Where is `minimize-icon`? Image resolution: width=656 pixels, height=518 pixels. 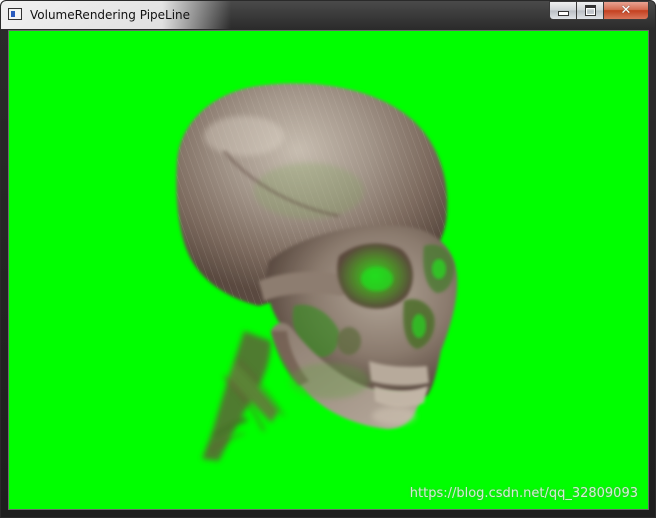 minimize-icon is located at coordinates (563, 13).